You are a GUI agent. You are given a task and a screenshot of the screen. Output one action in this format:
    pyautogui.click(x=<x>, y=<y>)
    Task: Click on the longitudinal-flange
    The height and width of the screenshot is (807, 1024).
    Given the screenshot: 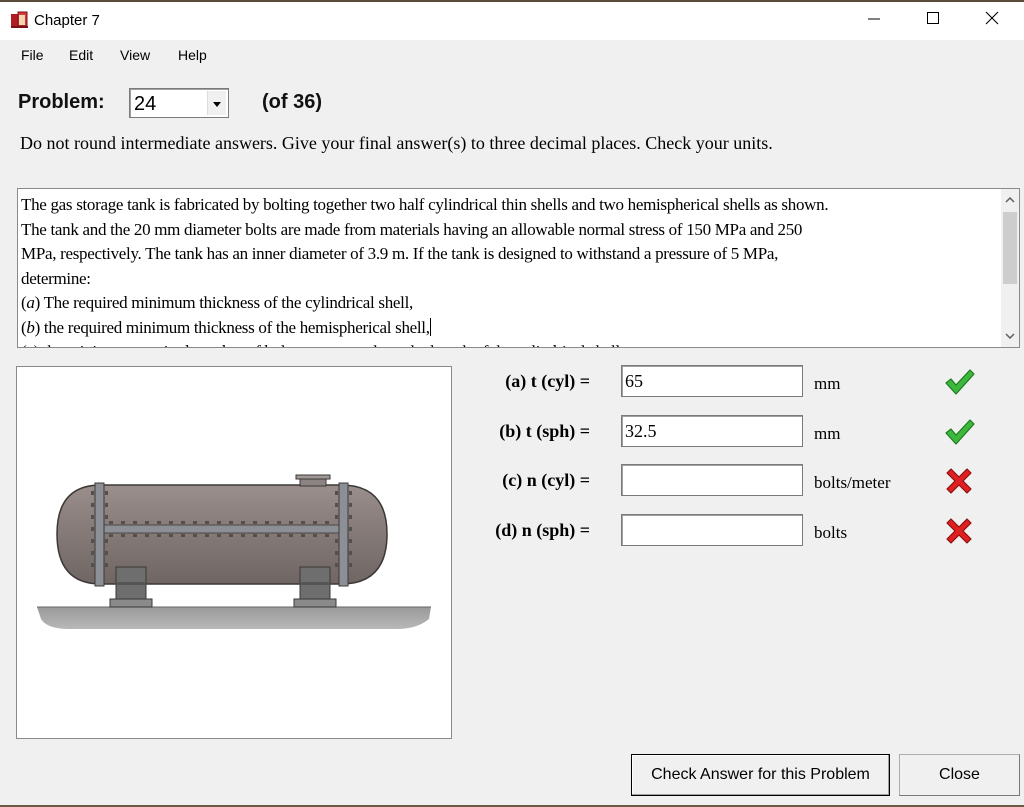 What is the action you would take?
    pyautogui.click(x=223, y=529)
    